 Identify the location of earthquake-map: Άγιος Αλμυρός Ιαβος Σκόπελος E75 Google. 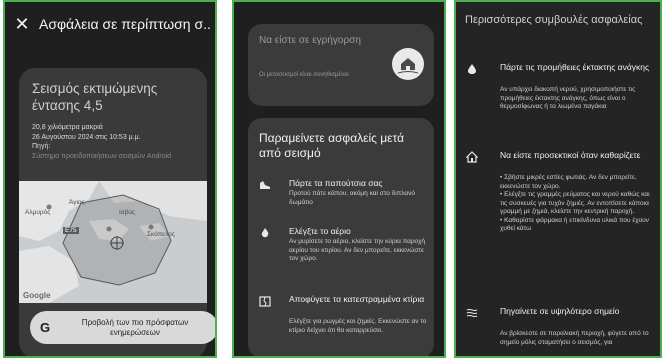
(113, 242).